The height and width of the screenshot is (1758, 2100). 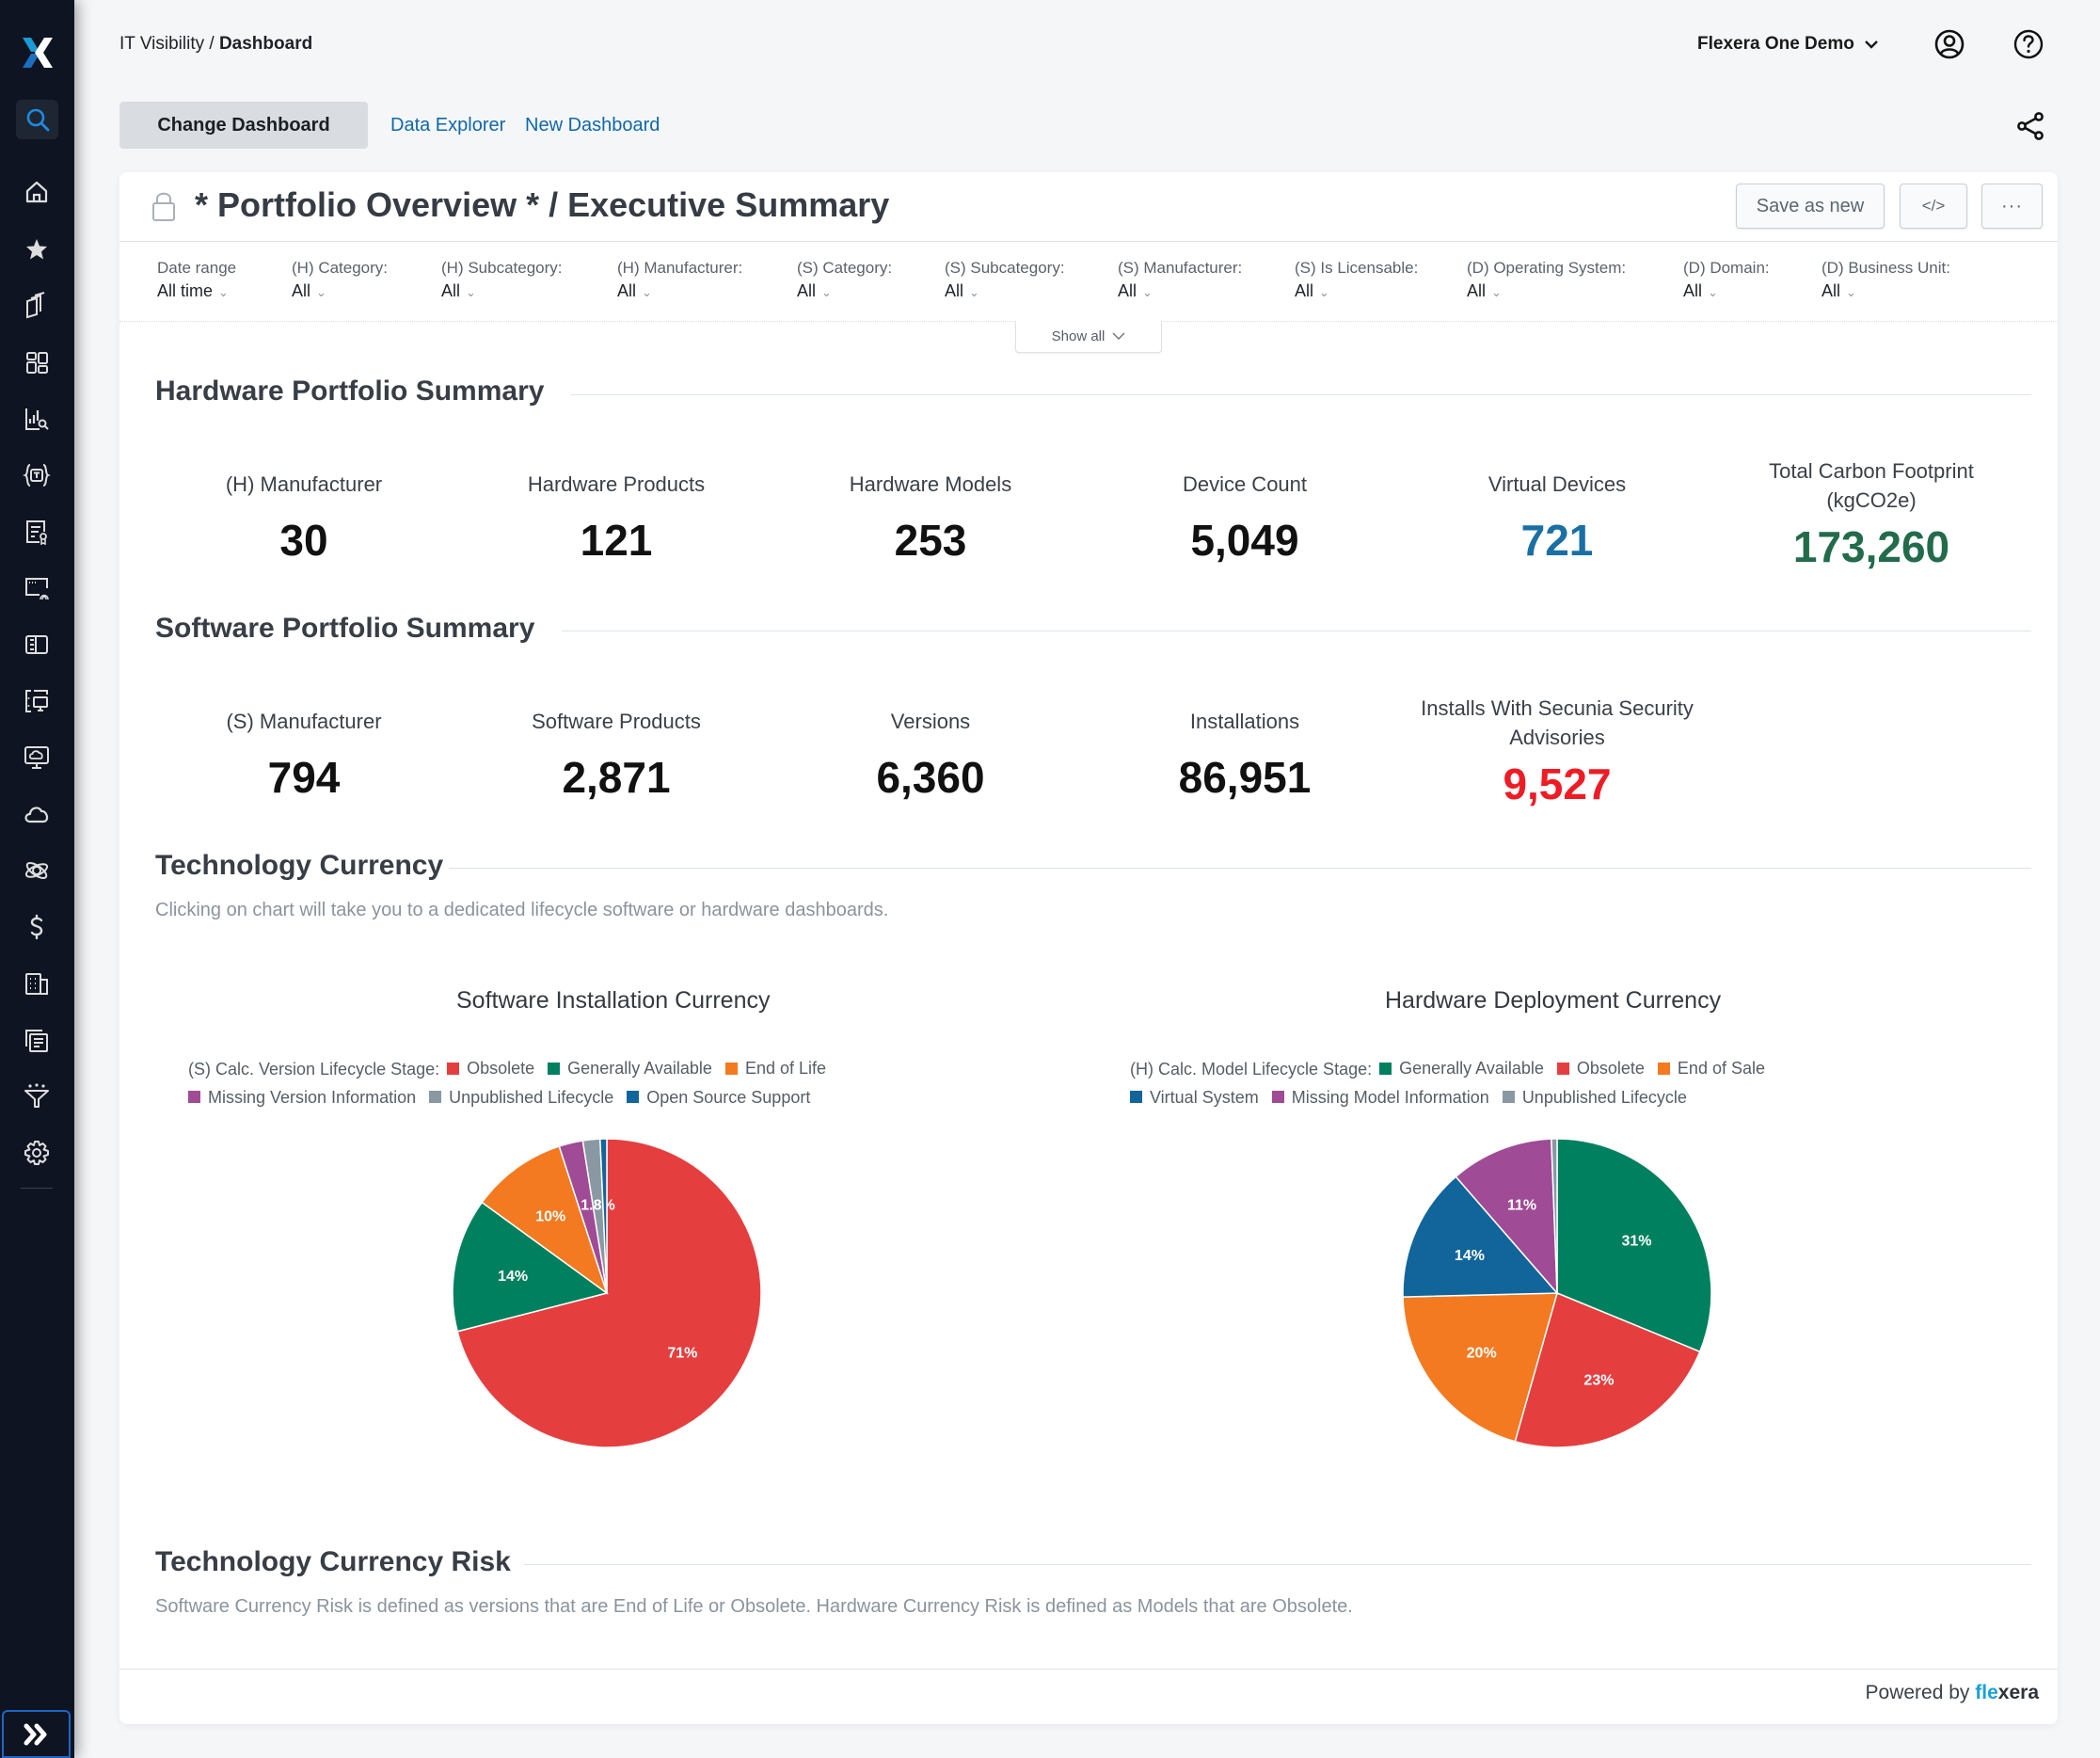 What do you see at coordinates (845, 280) in the screenshot?
I see `filter-dropdown: (S) Category: All ⌄` at bounding box center [845, 280].